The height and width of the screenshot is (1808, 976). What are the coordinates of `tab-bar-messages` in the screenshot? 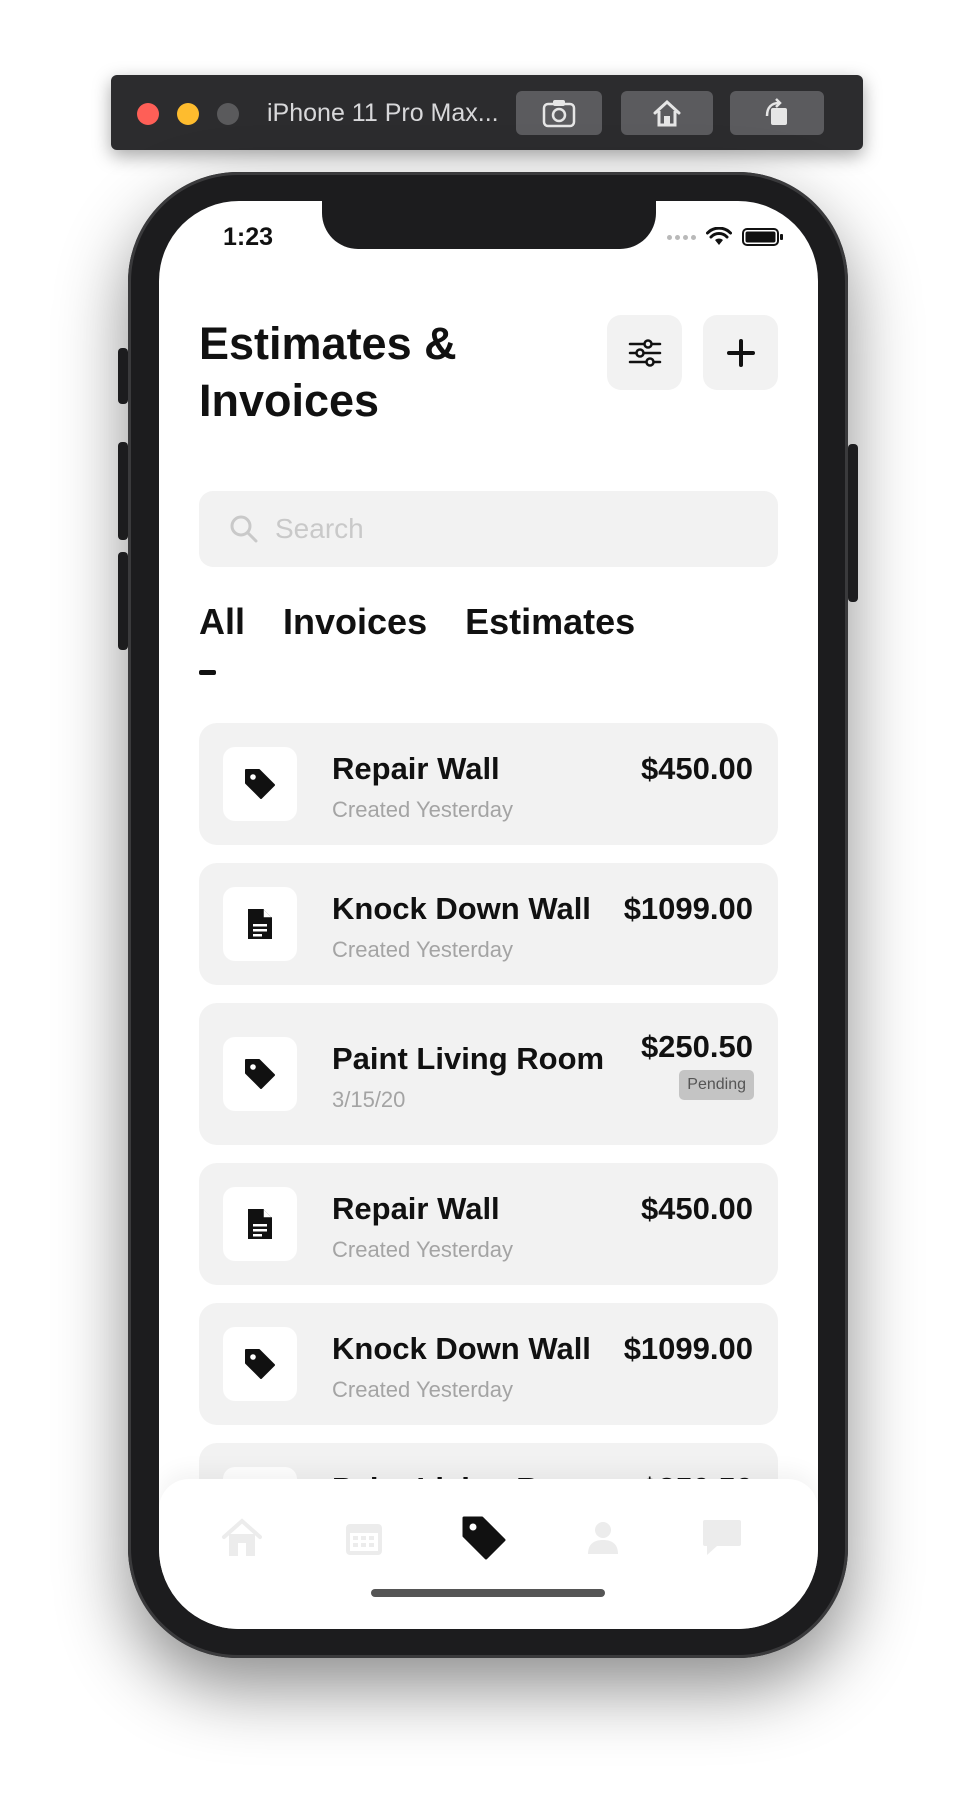 It's located at (722, 1538).